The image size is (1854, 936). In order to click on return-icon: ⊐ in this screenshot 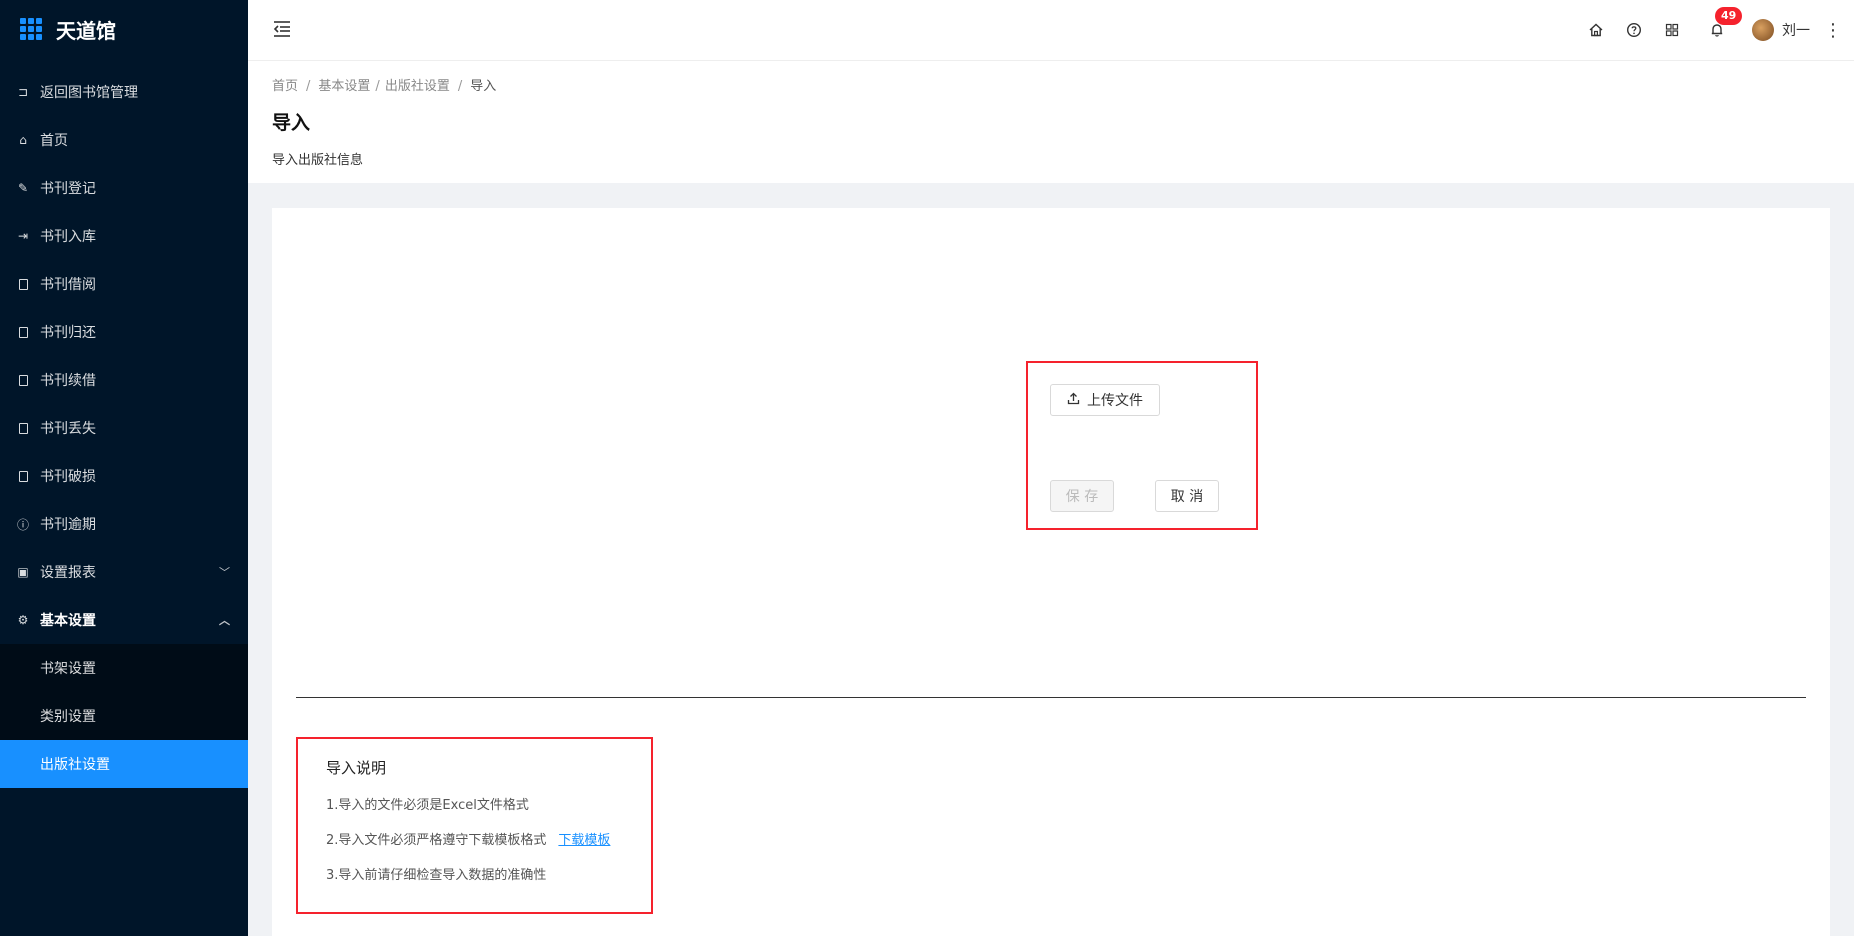, I will do `click(23, 92)`.